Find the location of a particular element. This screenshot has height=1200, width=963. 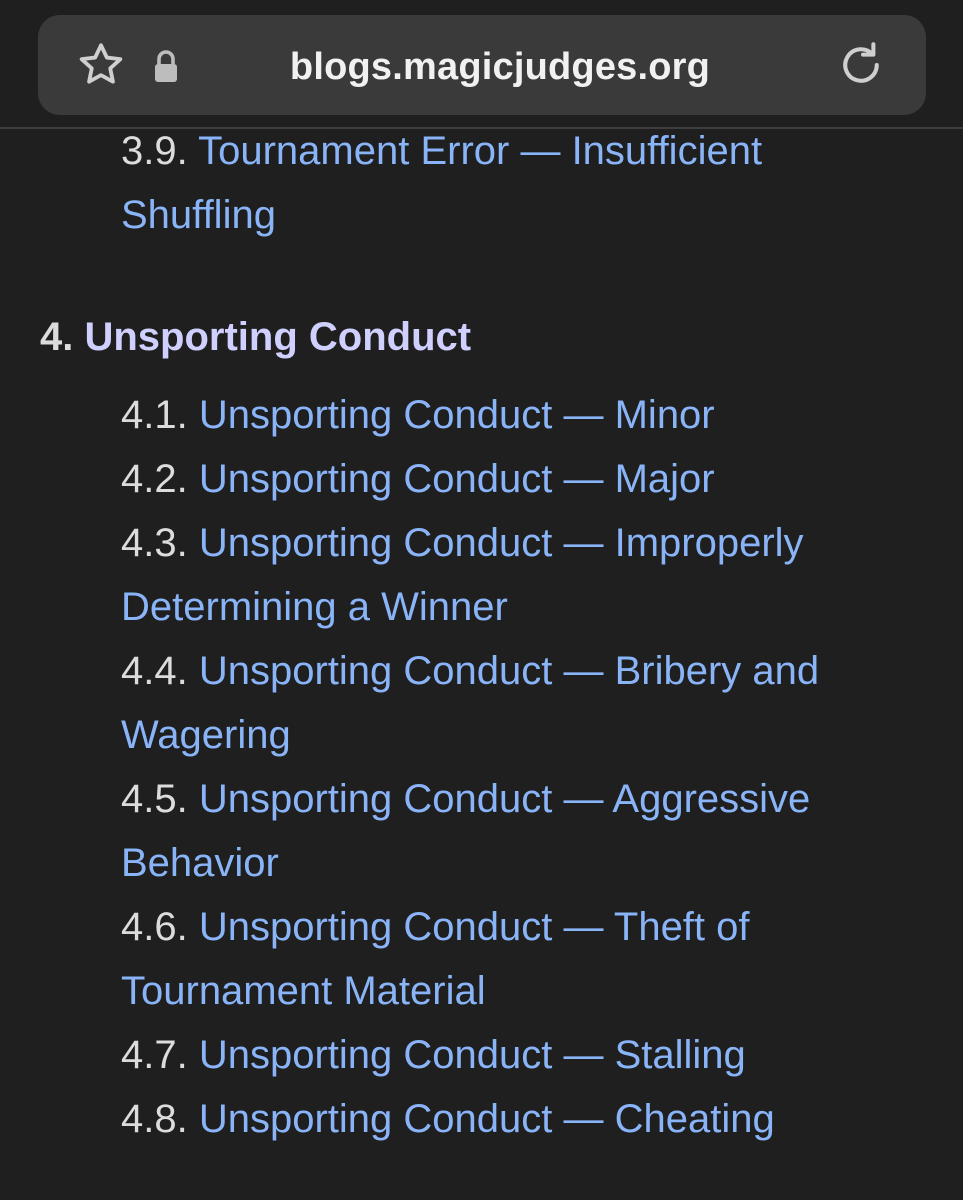

toc-link: Unsporting Conduct — Major is located at coordinates (457, 479).